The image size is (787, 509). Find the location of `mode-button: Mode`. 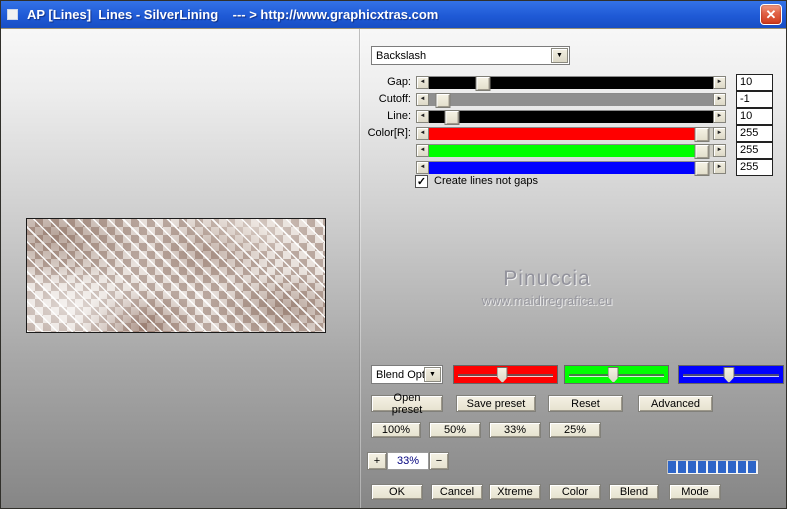

mode-button: Mode is located at coordinates (695, 492).